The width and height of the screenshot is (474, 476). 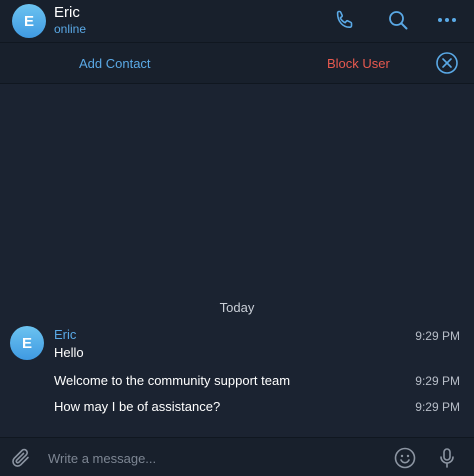 I want to click on more-icon, so click(x=447, y=20).